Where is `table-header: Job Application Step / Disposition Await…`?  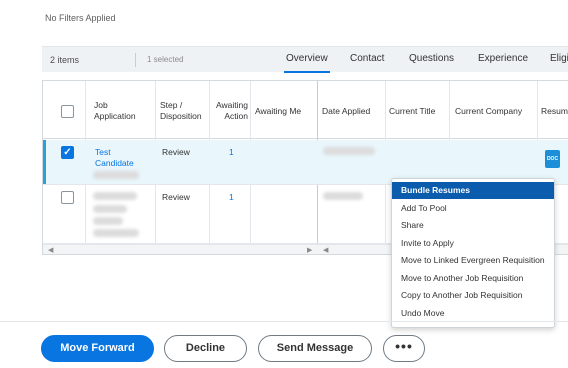 table-header: Job Application Step / Disposition Await… is located at coordinates (305, 110).